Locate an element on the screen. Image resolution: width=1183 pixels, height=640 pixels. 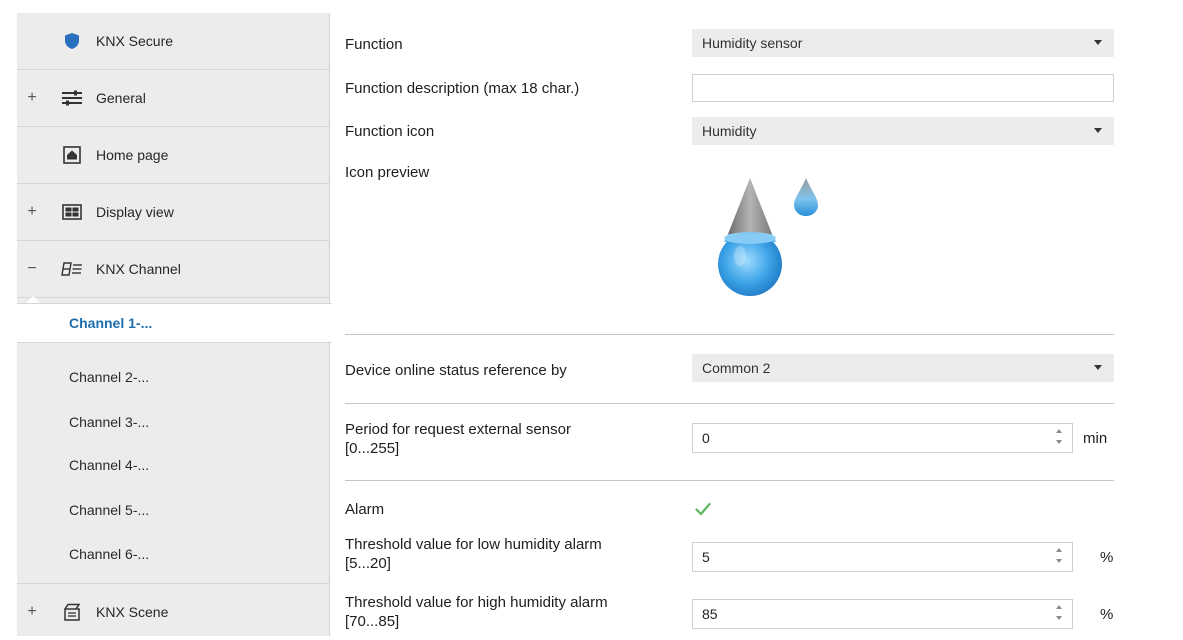
humidity-drops-icon is located at coordinates (773, 239).